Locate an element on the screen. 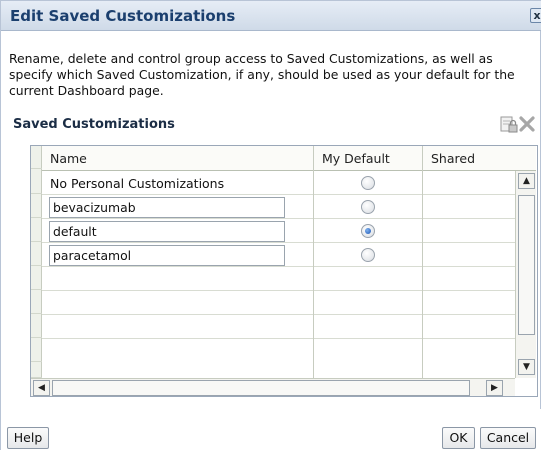 The height and width of the screenshot is (451, 541). scroll-left-icon: ◀ is located at coordinates (41, 388).